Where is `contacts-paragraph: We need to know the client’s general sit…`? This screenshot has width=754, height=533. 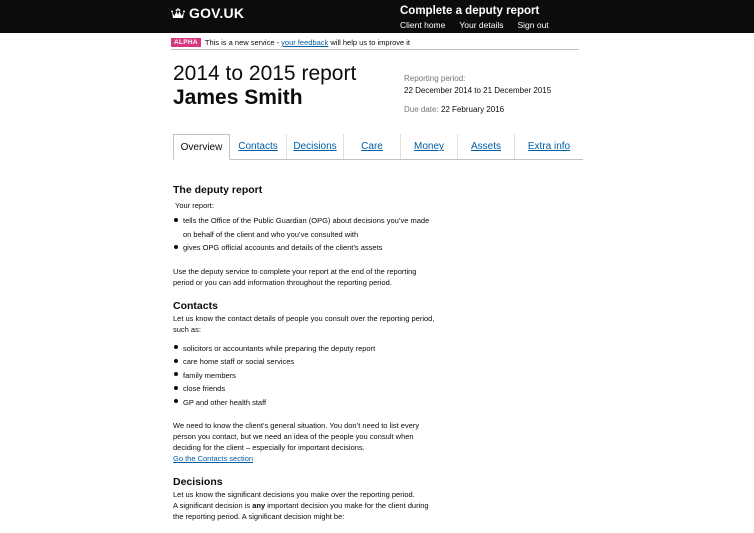
contacts-paragraph: We need to know the client’s general sit… is located at coordinates (296, 437).